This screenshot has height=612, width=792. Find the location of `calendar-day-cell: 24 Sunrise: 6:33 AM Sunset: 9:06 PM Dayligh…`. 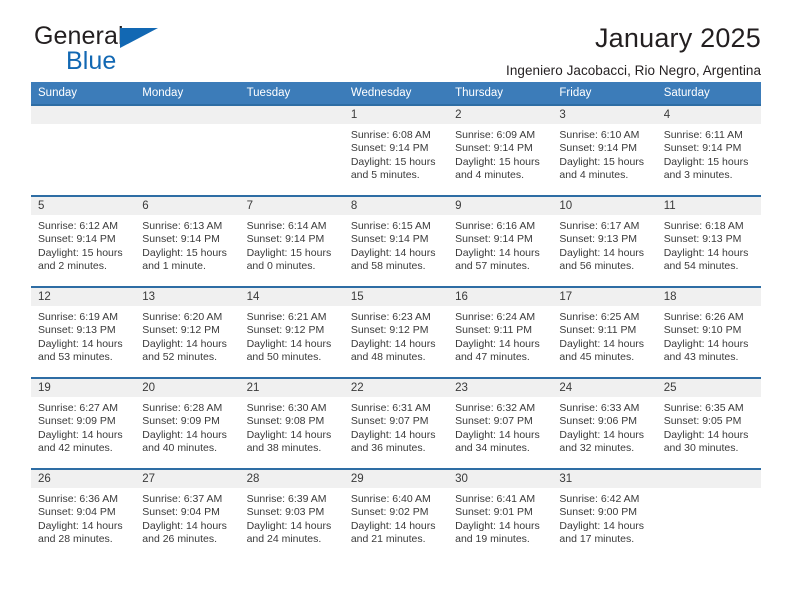

calendar-day-cell: 24 Sunrise: 6:33 AM Sunset: 9:06 PM Dayligh… is located at coordinates (604, 423).